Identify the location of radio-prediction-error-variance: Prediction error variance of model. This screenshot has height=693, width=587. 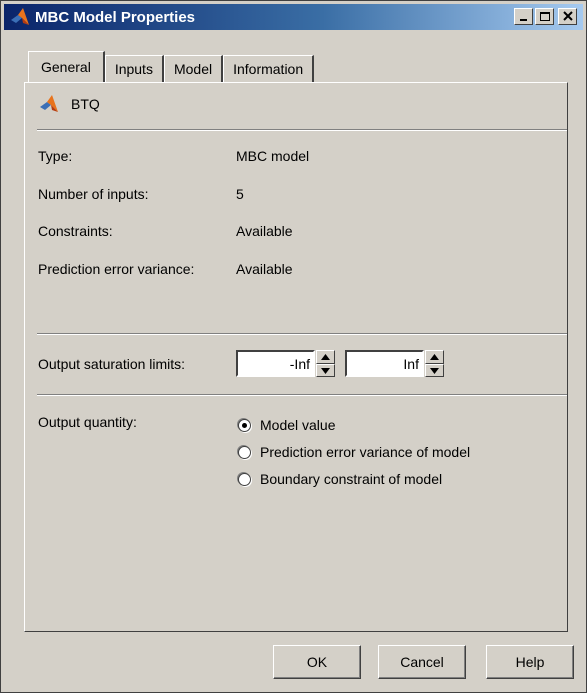
(354, 452).